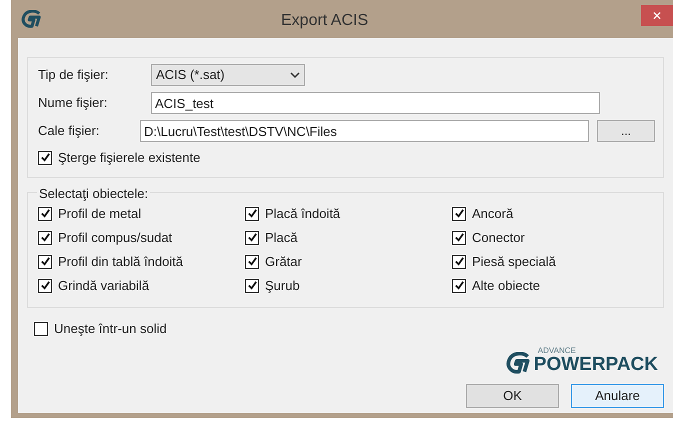 The image size is (673, 425). What do you see at coordinates (281, 237) in the screenshot?
I see `checkbox-label: Placă` at bounding box center [281, 237].